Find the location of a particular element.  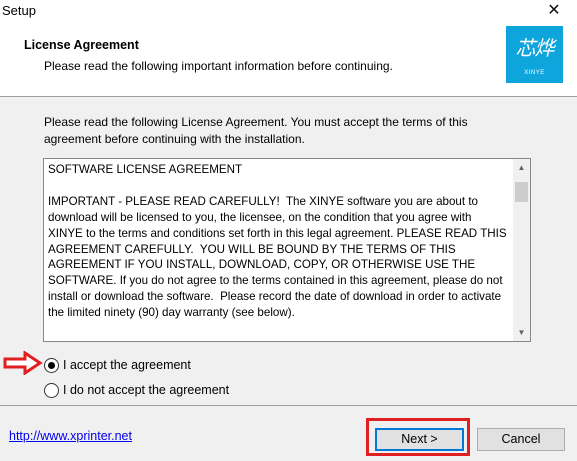

title-bar: Setup ✕ is located at coordinates (288, 11).